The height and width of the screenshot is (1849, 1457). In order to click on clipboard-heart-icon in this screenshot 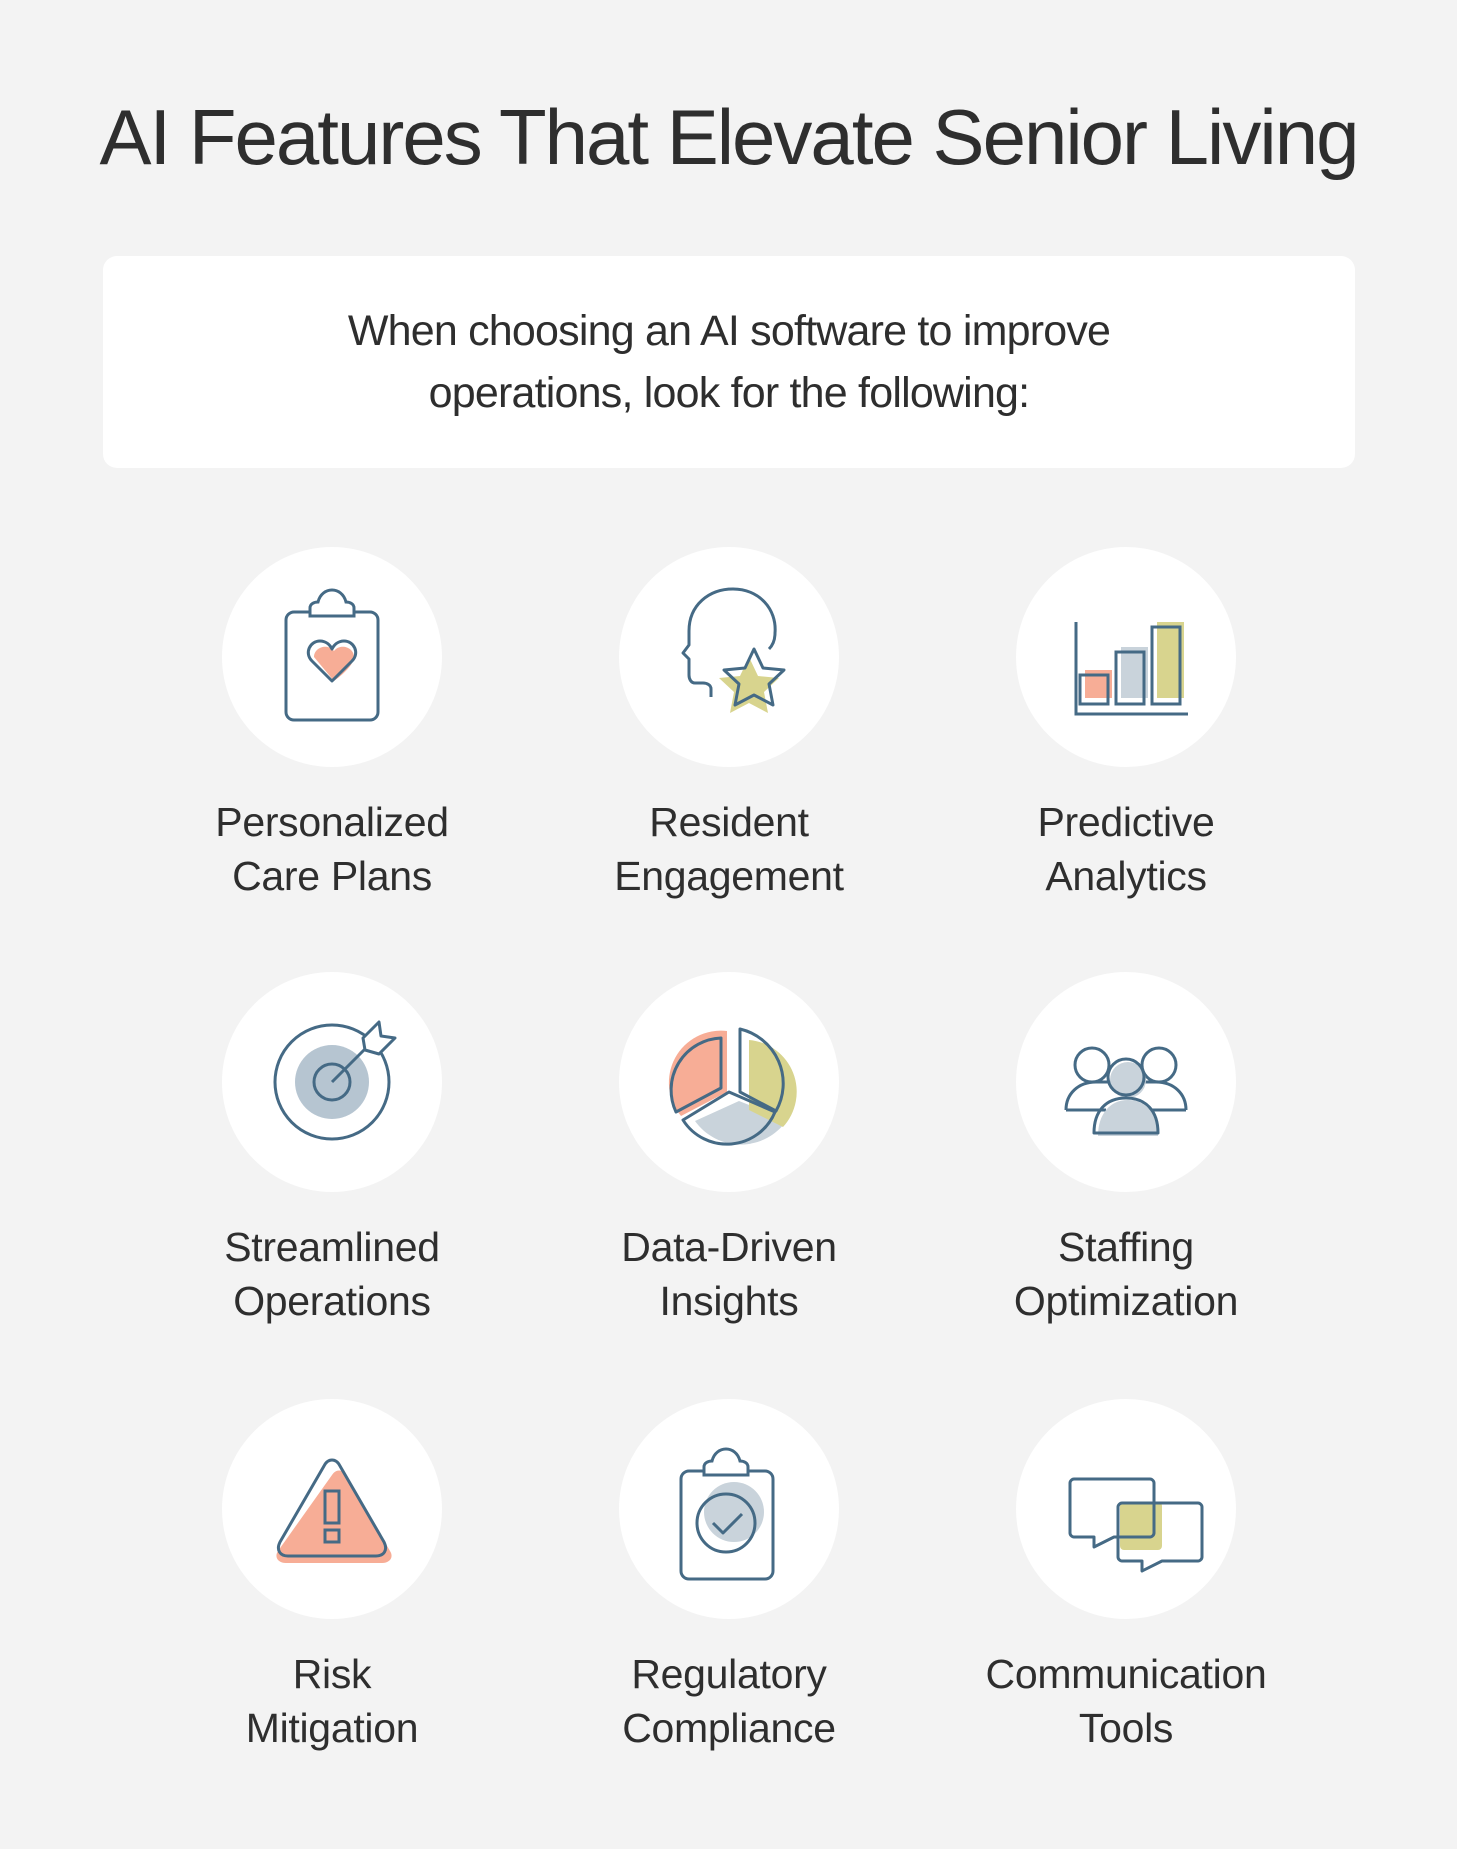, I will do `click(332, 655)`.